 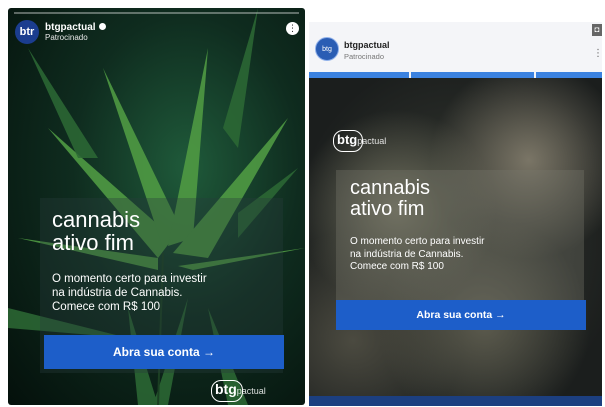 What do you see at coordinates (27, 32) in the screenshot?
I see `brand-avatar: btr` at bounding box center [27, 32].